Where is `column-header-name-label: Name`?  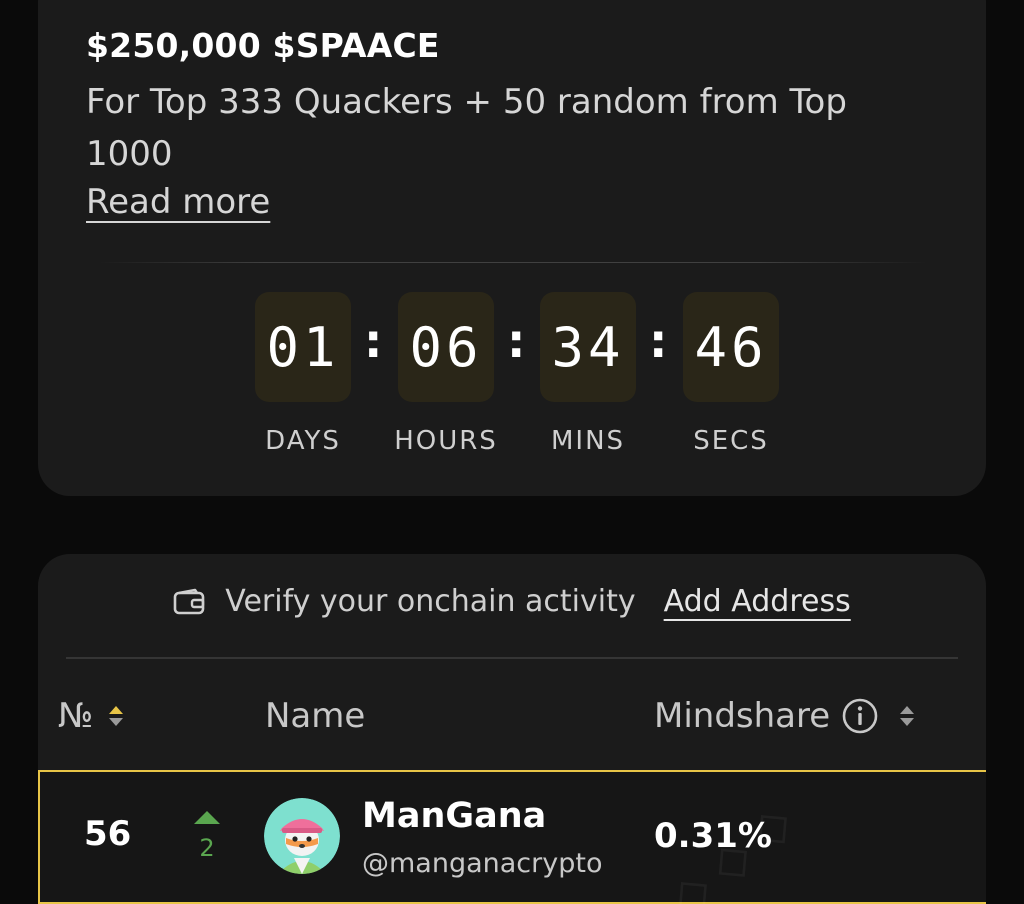 column-header-name-label: Name is located at coordinates (315, 716).